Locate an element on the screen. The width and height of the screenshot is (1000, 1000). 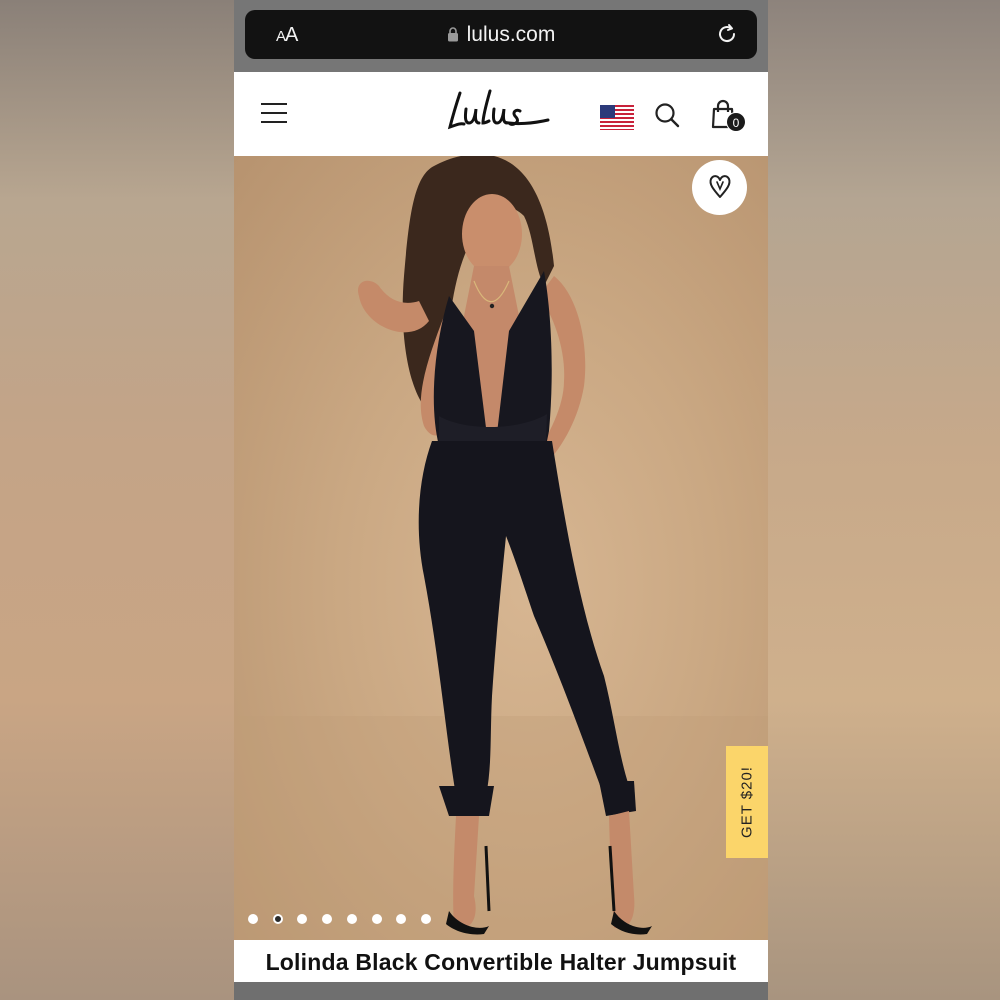
site-header: 0 is located at coordinates (501, 114).